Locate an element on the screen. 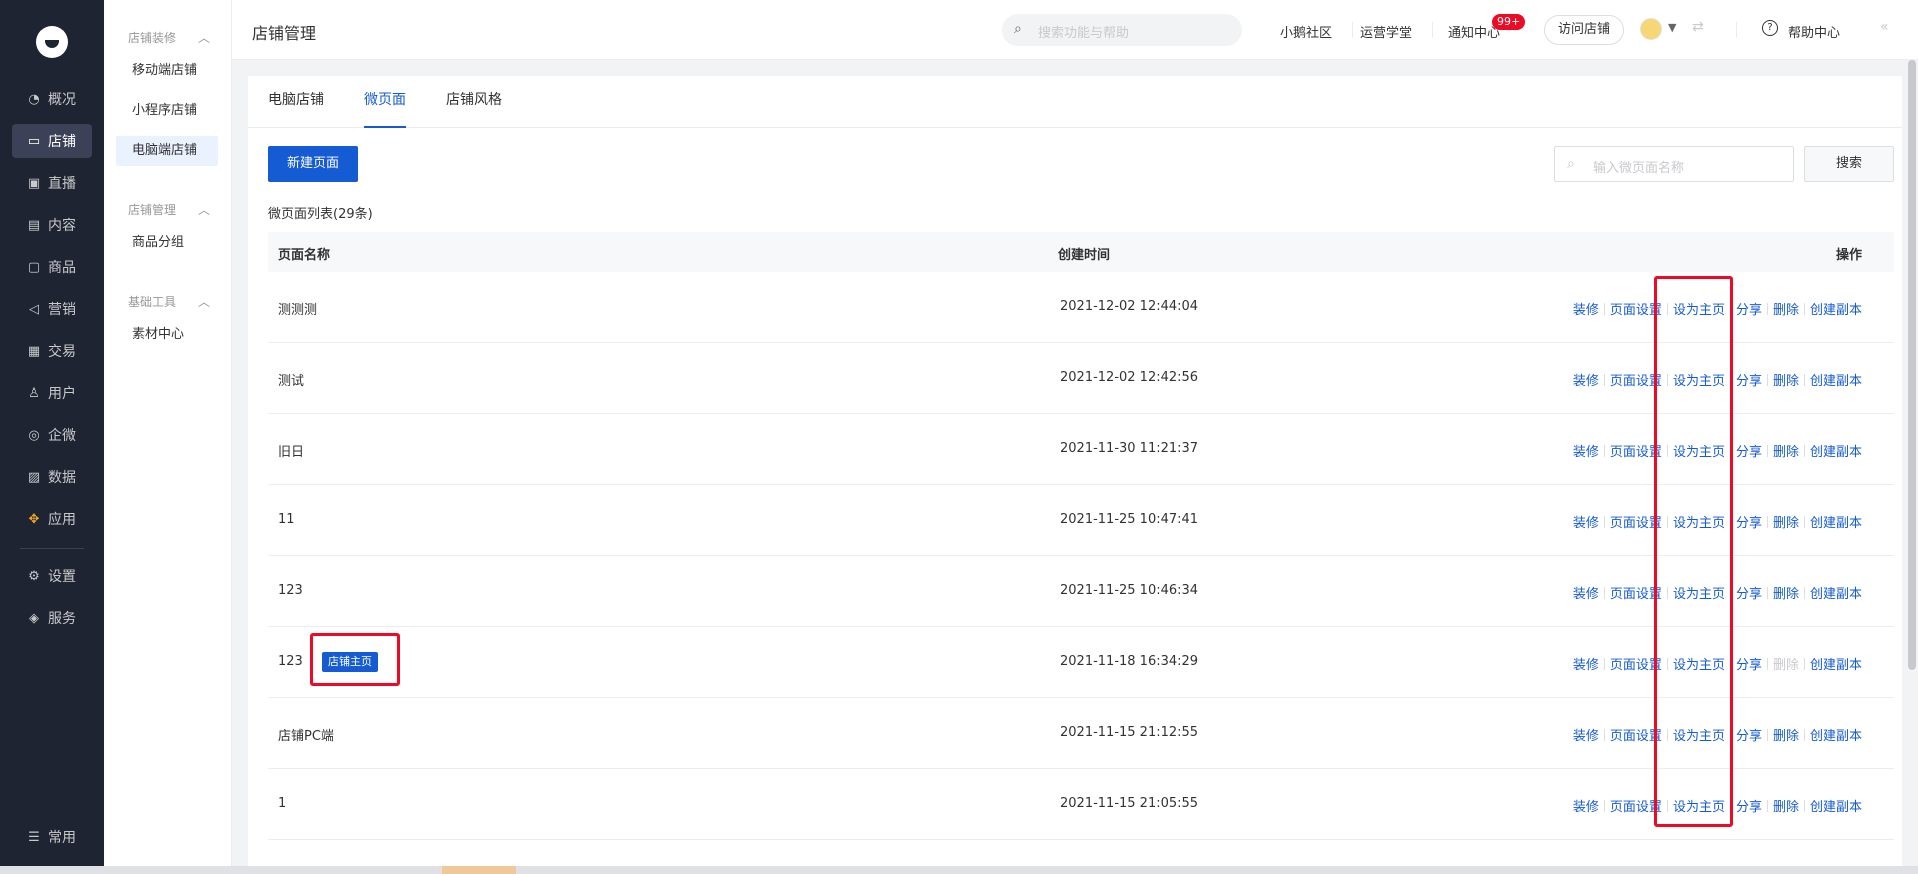 Image resolution: width=1918 pixels, height=874 pixels. page-search-input: ⌕ 输入微页面名称 is located at coordinates (1674, 164).